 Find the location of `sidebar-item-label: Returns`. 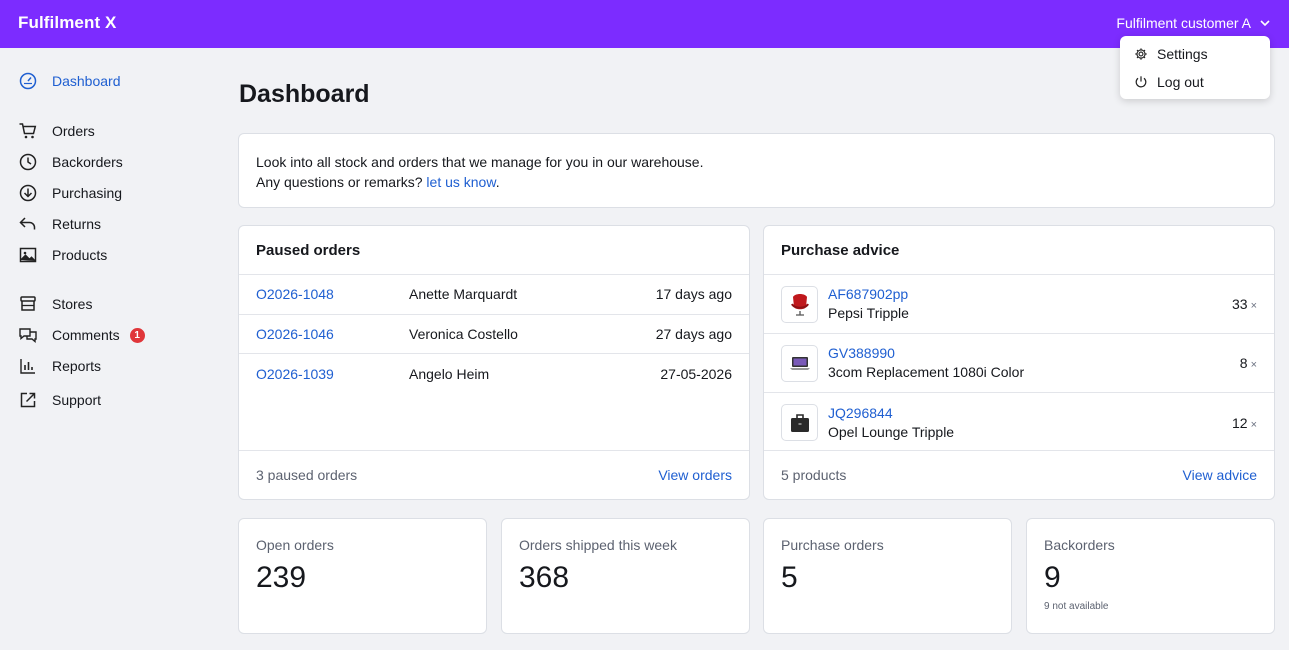

sidebar-item-label: Returns is located at coordinates (77, 224).